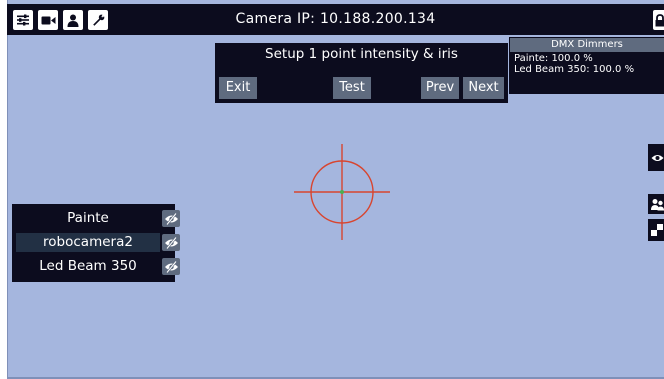 The height and width of the screenshot is (379, 664). I want to click on top-bar: Camera IP: 10.188.200.134, so click(335, 19).